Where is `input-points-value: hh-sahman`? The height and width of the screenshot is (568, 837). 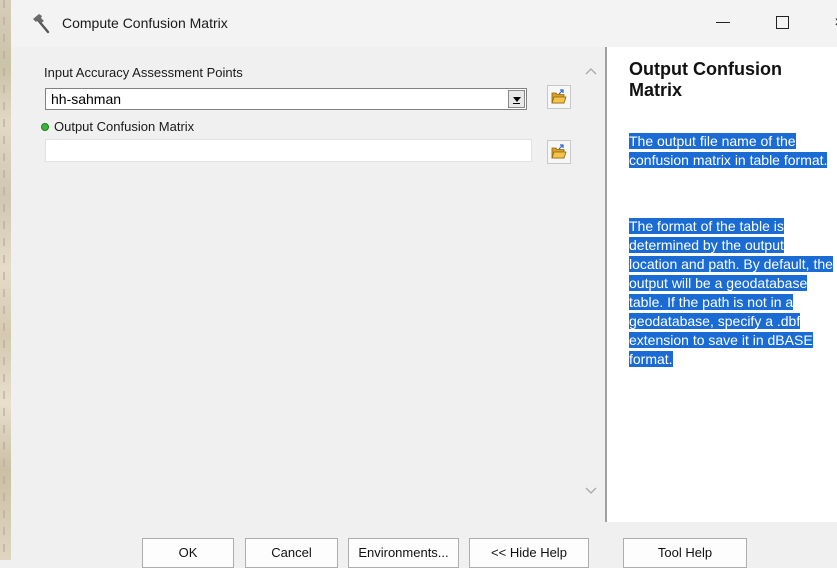
input-points-value: hh-sahman is located at coordinates (86, 99).